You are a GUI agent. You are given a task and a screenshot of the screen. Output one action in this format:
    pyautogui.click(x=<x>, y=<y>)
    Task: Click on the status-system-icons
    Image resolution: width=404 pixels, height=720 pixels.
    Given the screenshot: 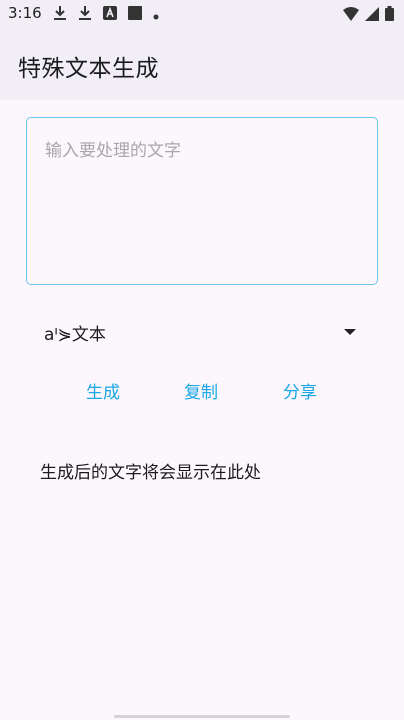 What is the action you would take?
    pyautogui.click(x=365, y=15)
    